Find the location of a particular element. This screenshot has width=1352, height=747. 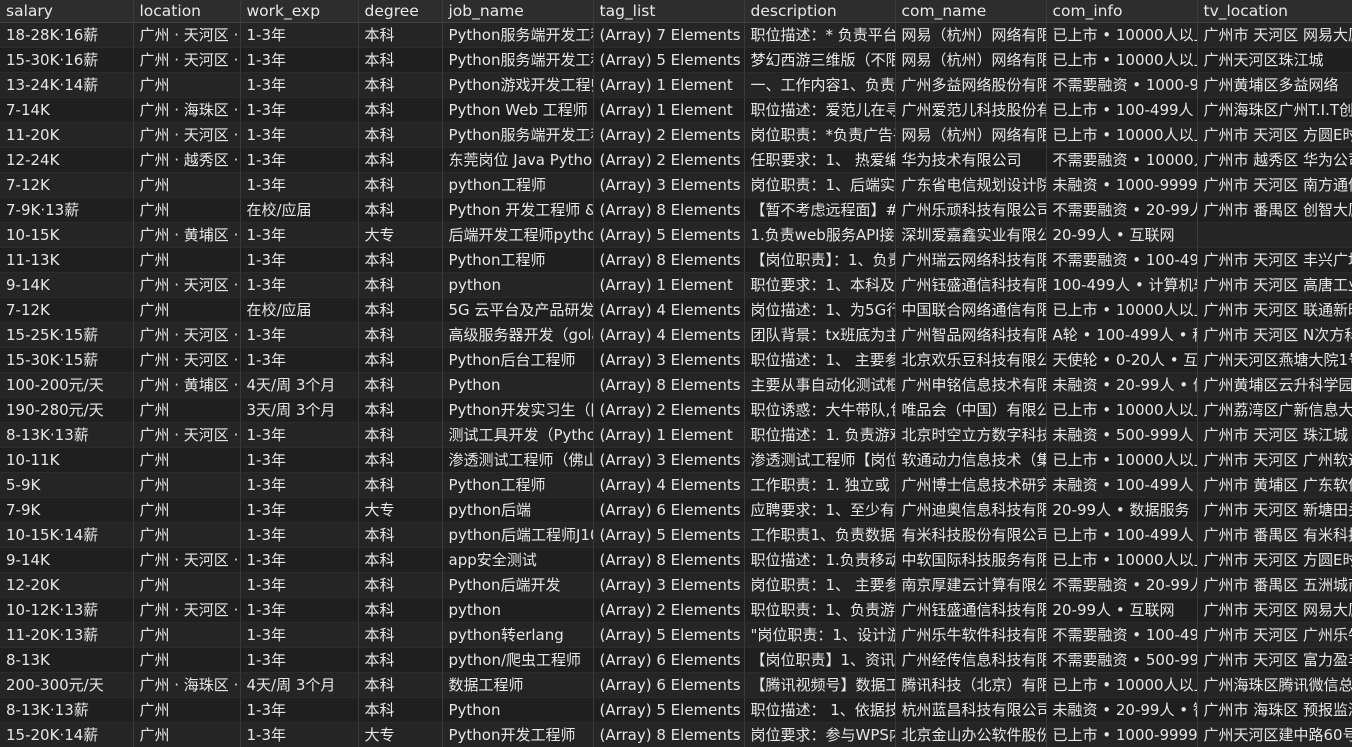

cell-location: 广州 · 天河区 · 燕塘 is located at coordinates (187, 360).